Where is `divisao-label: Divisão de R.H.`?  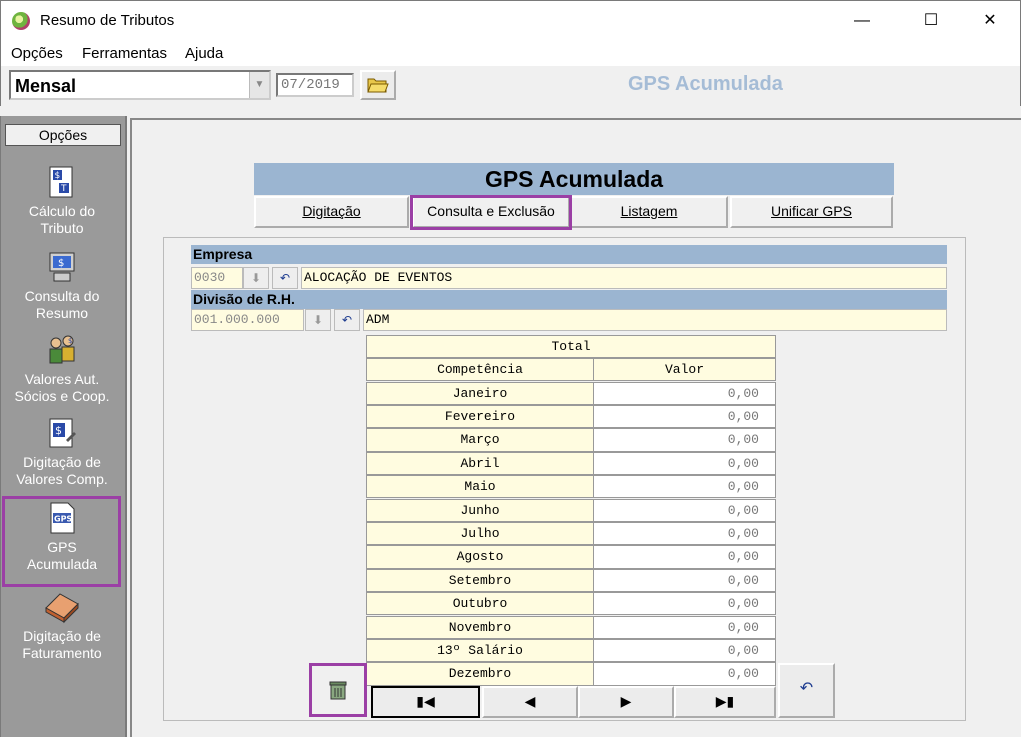
divisao-label: Divisão de R.H. is located at coordinates (569, 299).